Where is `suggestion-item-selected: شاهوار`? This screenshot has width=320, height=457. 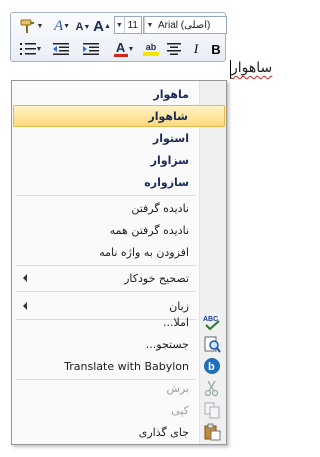 suggestion-item-selected: شاهوار is located at coordinates (119, 116).